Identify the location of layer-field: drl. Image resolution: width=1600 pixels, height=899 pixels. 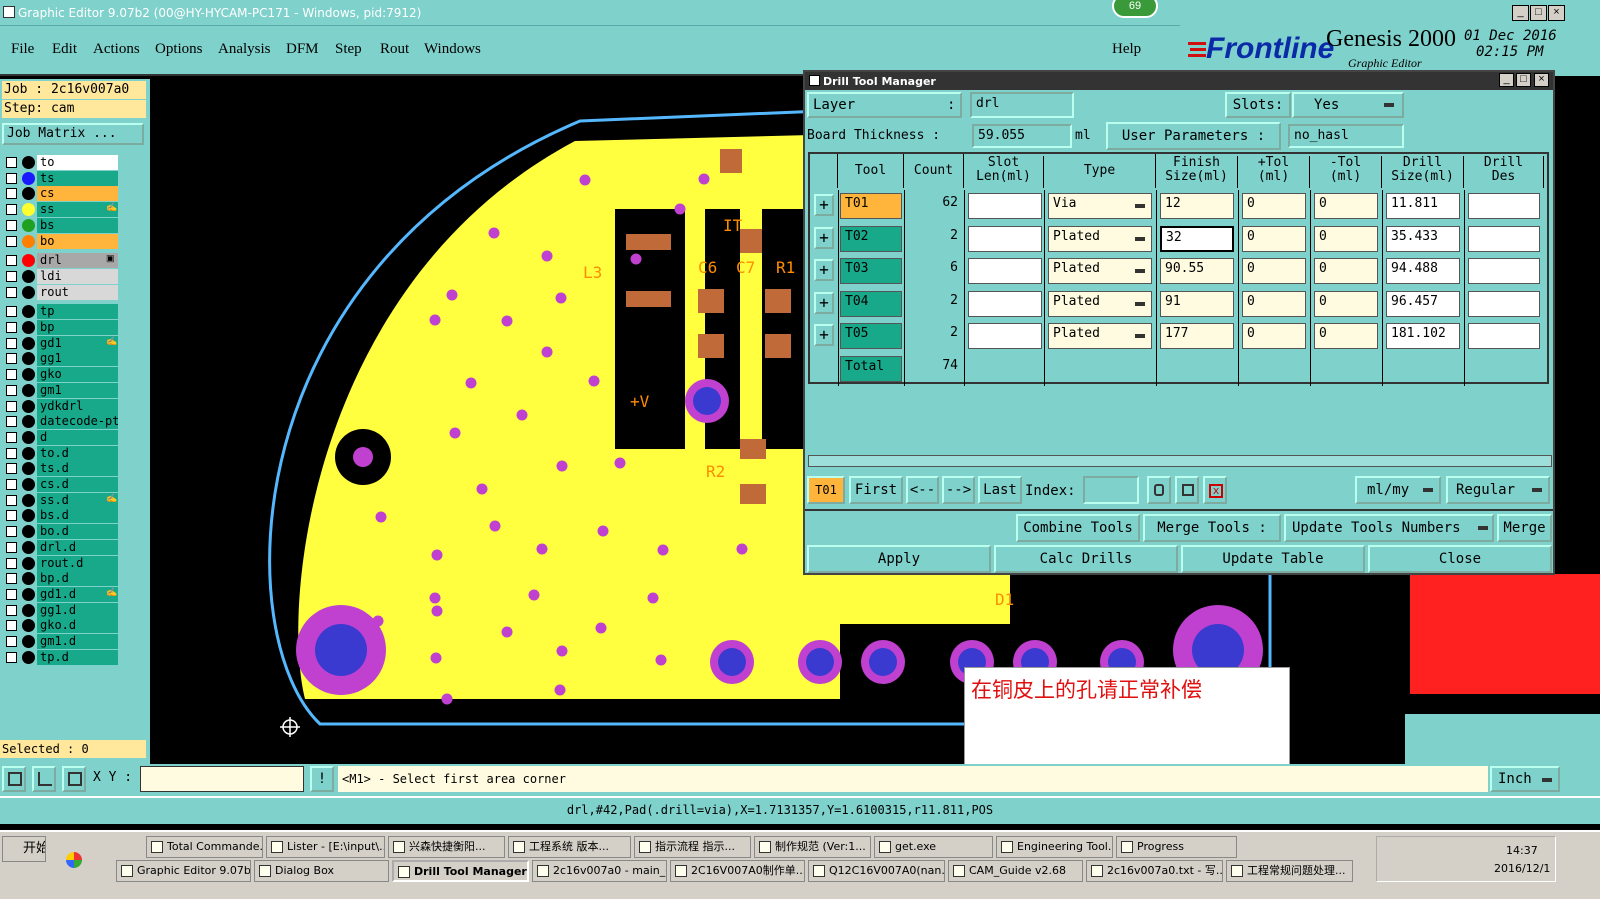
(1022, 105).